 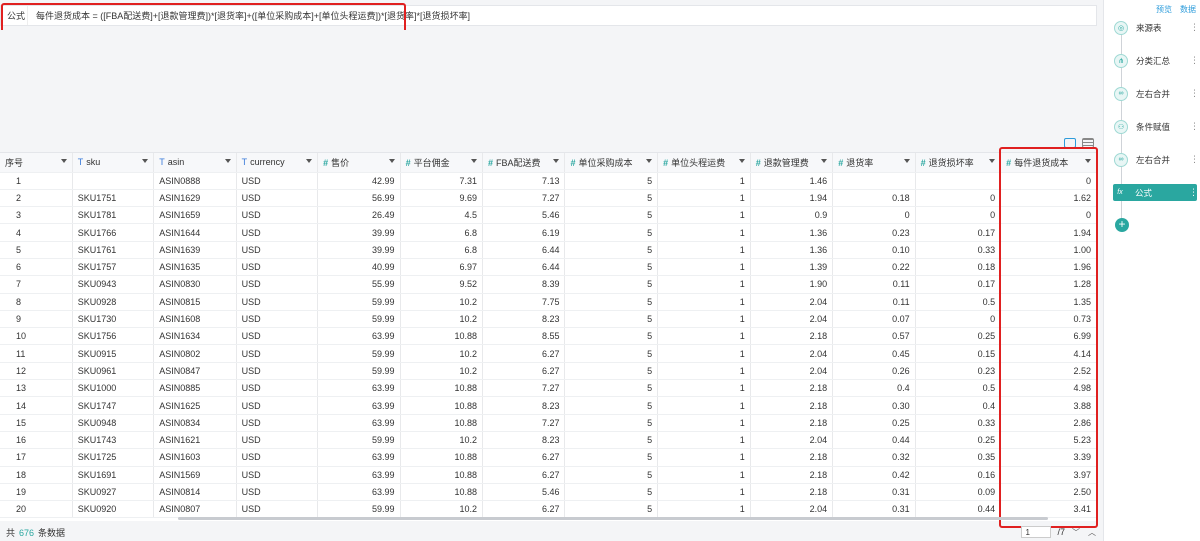 I want to click on column-header: # FBA配送费, so click(x=524, y=163).